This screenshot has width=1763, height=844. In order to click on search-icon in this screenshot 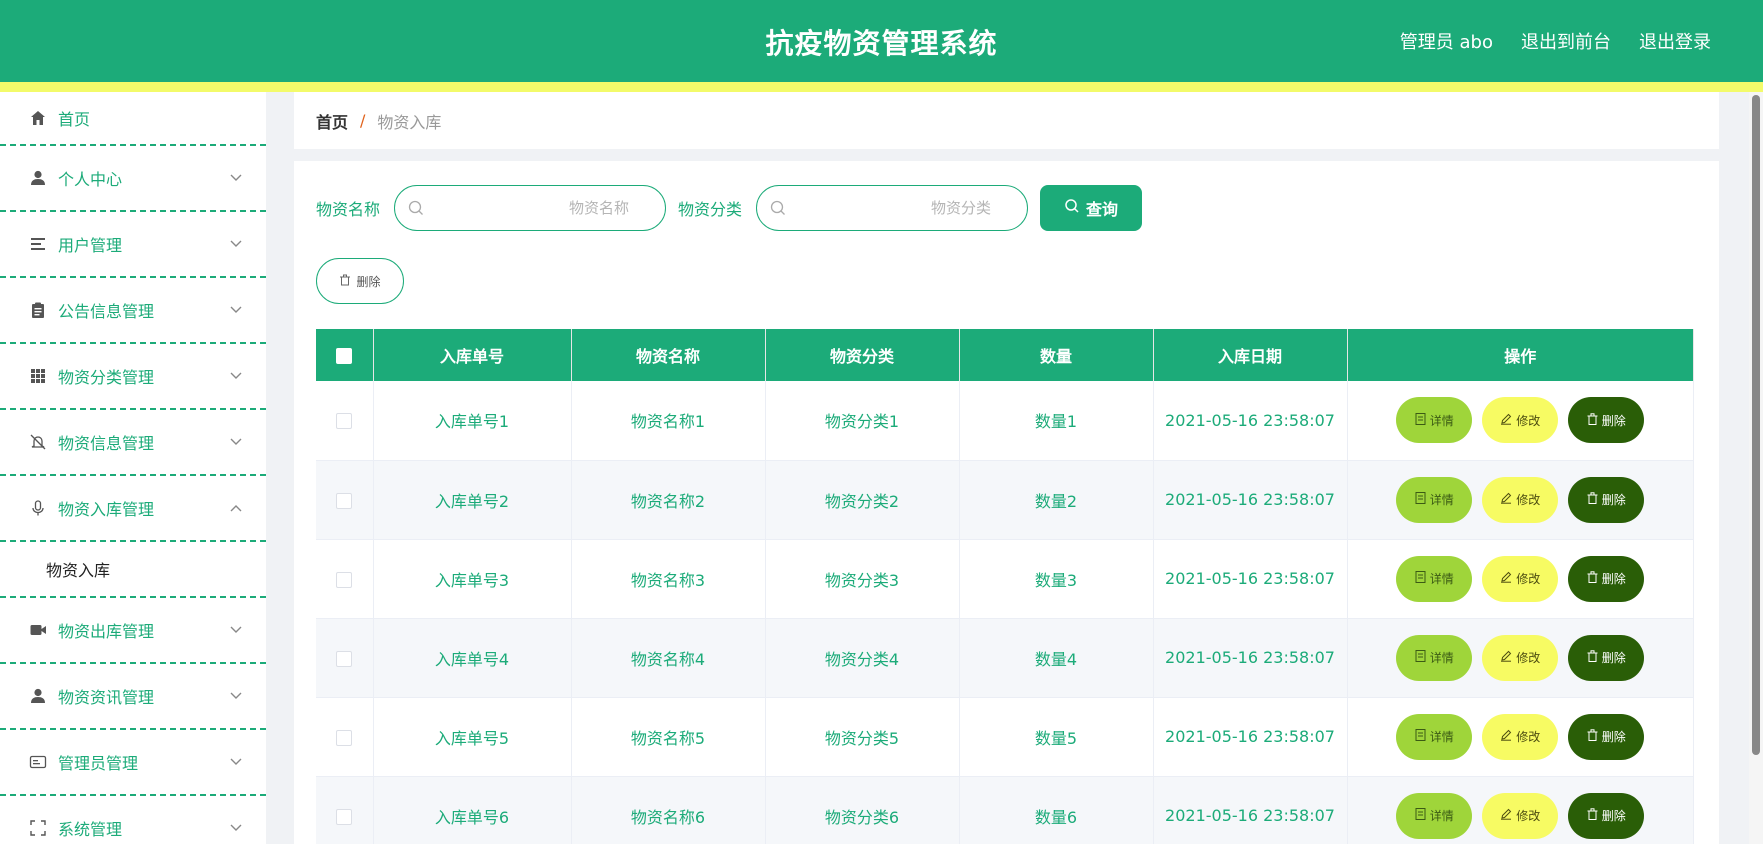, I will do `click(416, 208)`.